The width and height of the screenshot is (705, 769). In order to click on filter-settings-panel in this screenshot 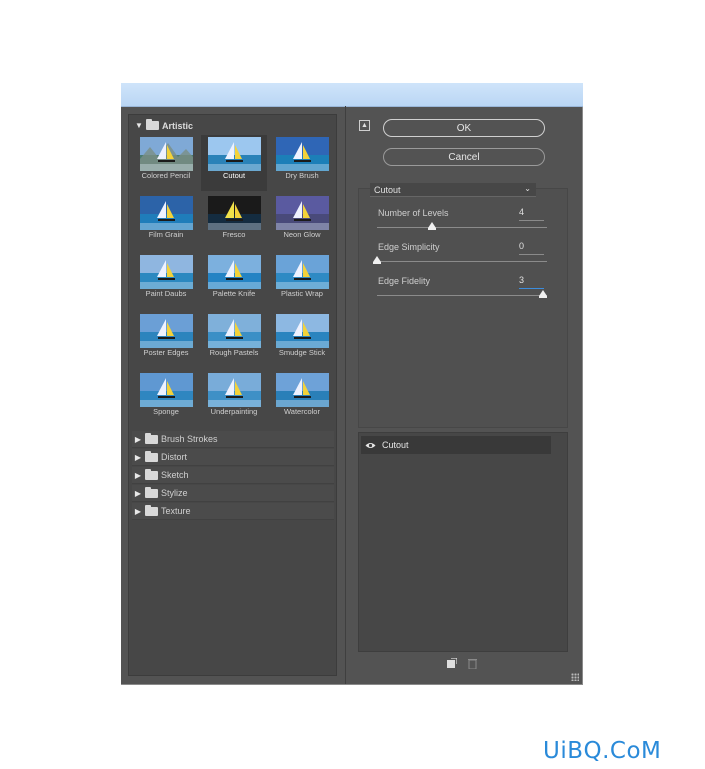, I will do `click(463, 308)`.